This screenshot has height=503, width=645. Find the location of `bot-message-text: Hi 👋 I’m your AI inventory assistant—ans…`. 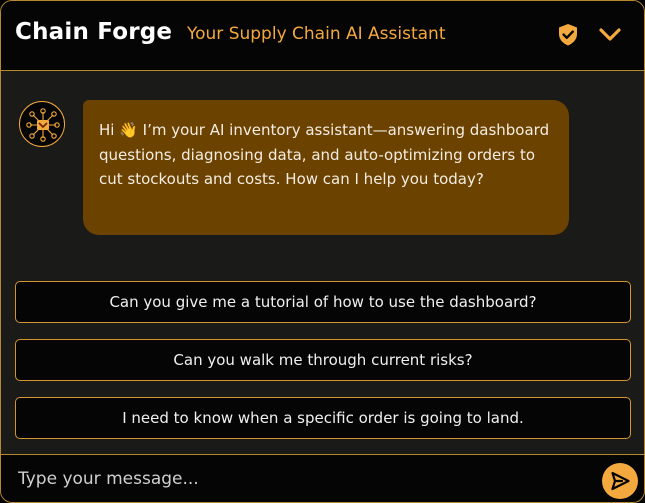

bot-message-text: Hi 👋 I’m your AI inventory assistant—ans… is located at coordinates (324, 154).